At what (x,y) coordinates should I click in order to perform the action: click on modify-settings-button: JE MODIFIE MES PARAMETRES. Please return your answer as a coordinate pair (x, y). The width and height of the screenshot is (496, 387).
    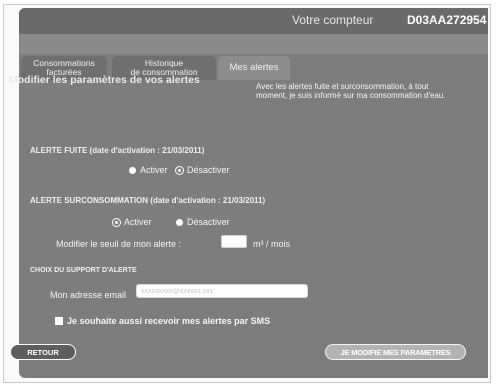
    Looking at the image, I should click on (395, 352).